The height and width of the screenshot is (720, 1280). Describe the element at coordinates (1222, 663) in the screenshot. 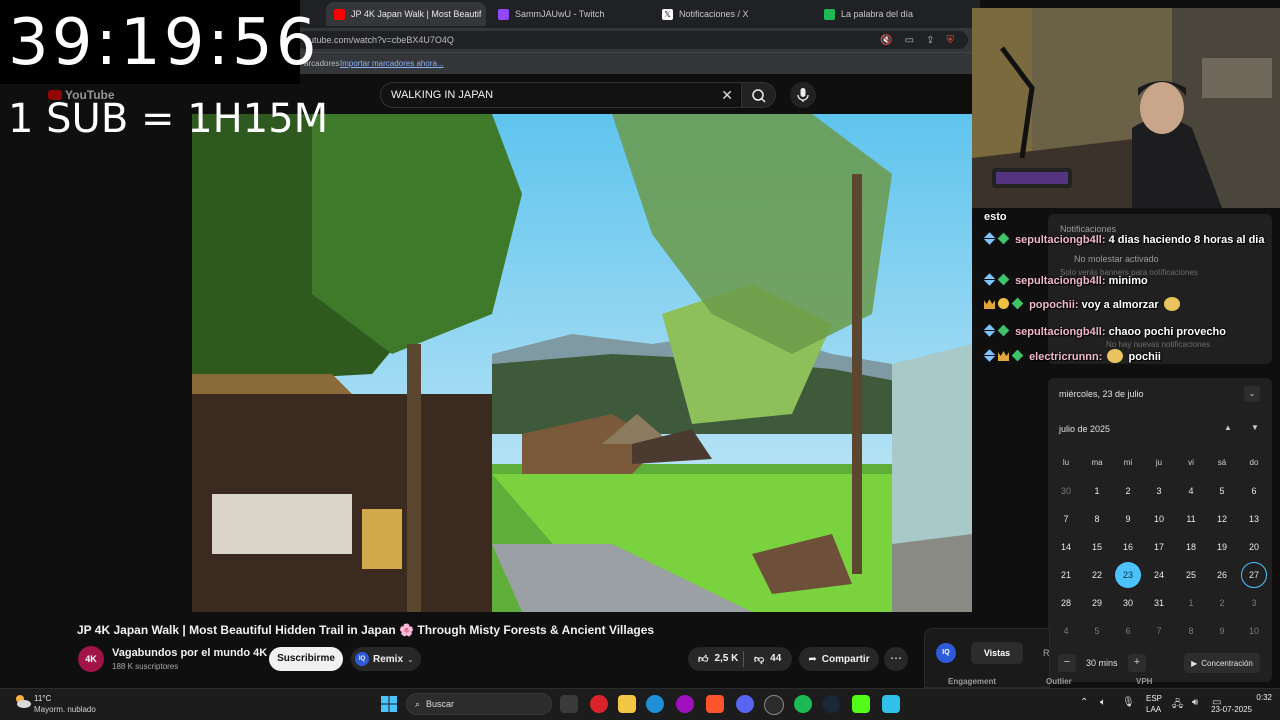

I see `focus-session-button: ▶ Concentración` at that location.